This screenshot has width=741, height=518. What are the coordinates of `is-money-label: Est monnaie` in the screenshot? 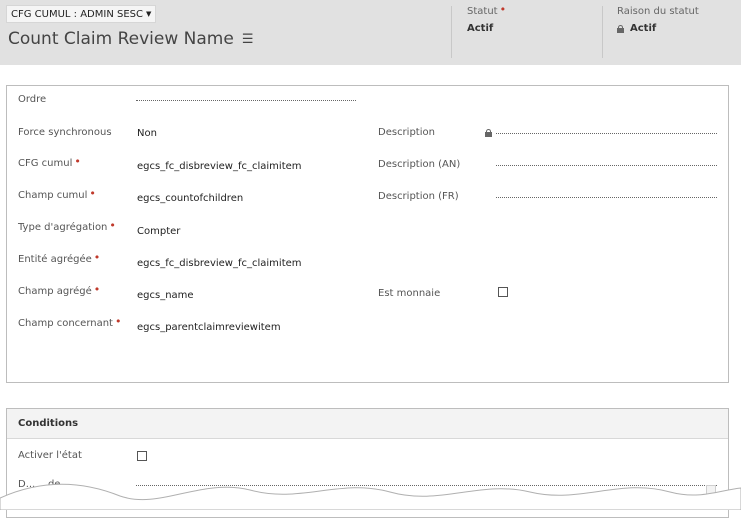 It's located at (409, 293).